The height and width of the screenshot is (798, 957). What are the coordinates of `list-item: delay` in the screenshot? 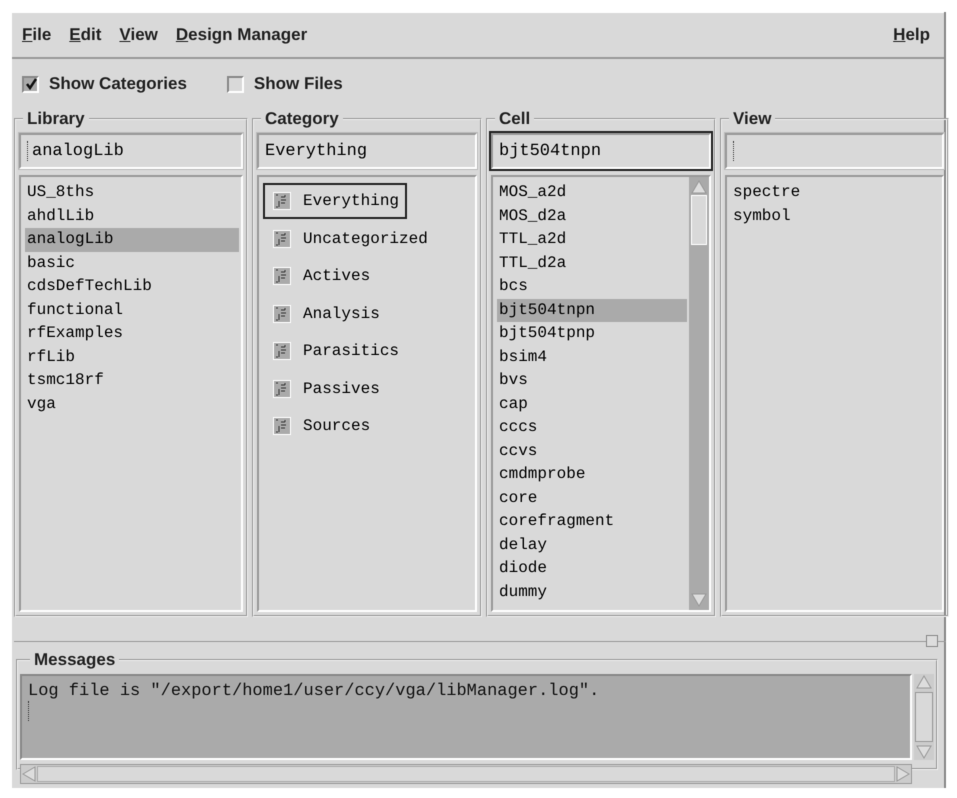 It's located at (592, 545).